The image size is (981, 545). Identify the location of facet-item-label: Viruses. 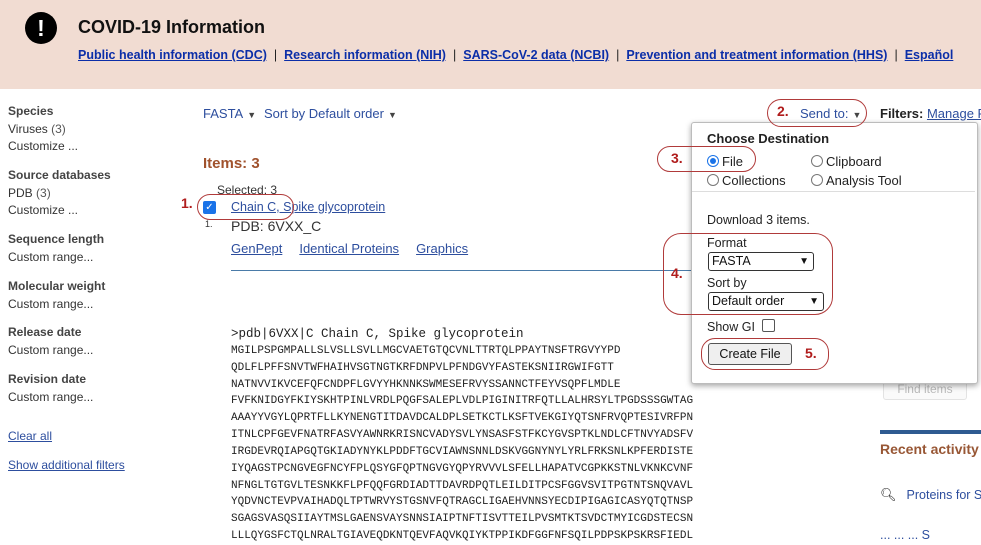
(28, 129).